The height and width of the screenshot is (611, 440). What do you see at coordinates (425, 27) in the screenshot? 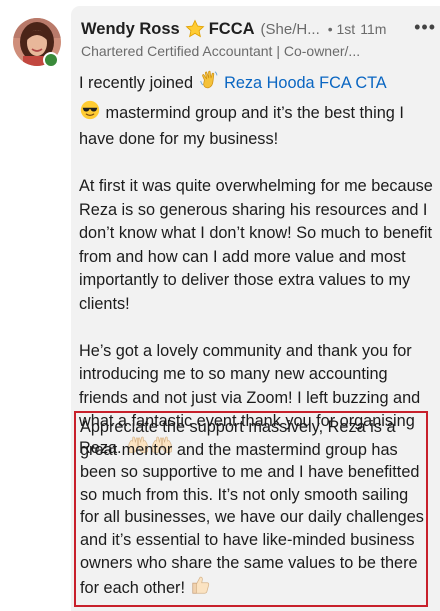
I see `more-options-icon: •••` at bounding box center [425, 27].